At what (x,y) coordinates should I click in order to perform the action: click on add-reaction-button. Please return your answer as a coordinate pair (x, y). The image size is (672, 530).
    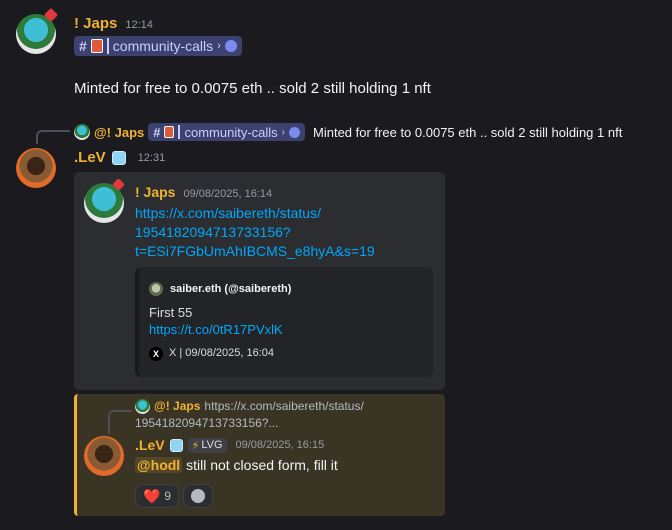
    Looking at the image, I should click on (198, 496).